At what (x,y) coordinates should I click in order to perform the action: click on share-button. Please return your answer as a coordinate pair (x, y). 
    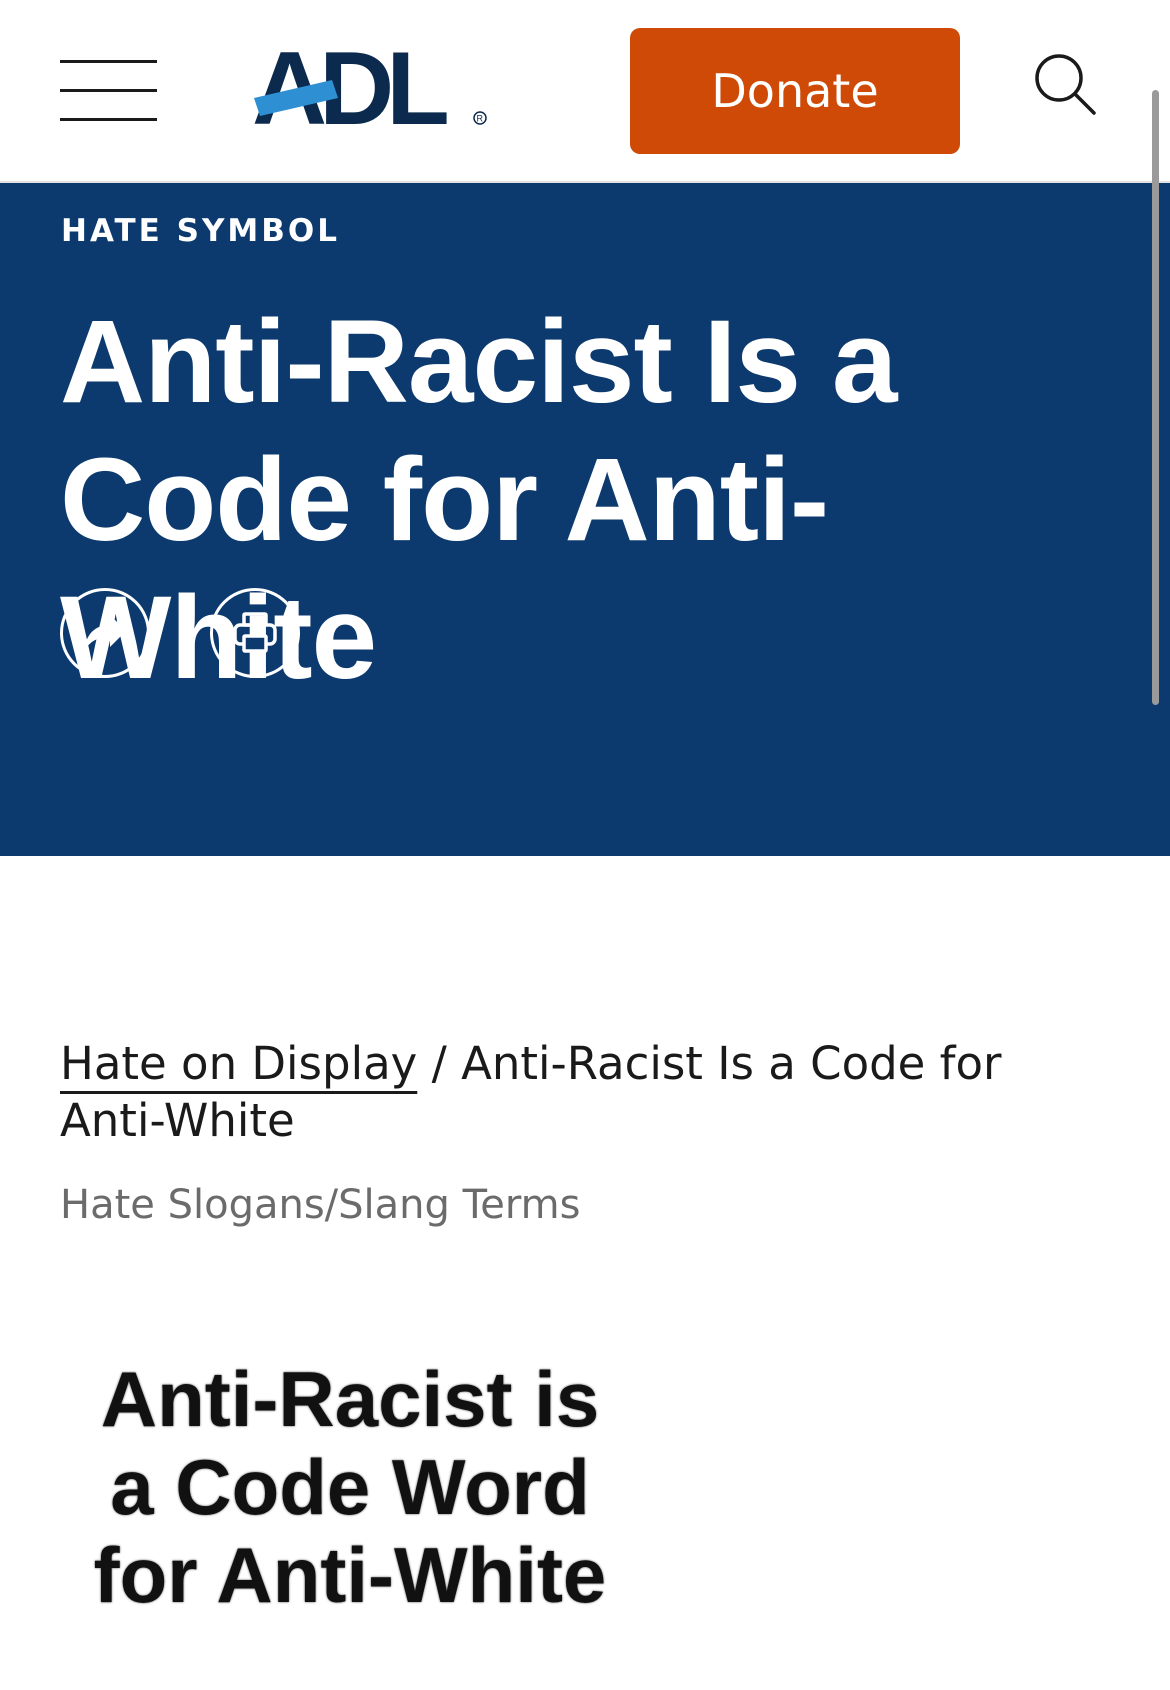
    Looking at the image, I should click on (105, 633).